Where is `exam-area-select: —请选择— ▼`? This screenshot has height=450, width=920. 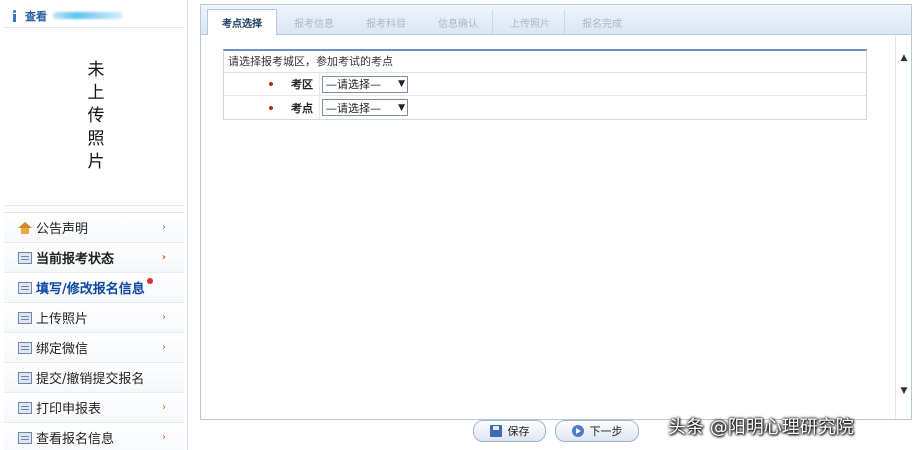 exam-area-select: —请选择— ▼ is located at coordinates (365, 84).